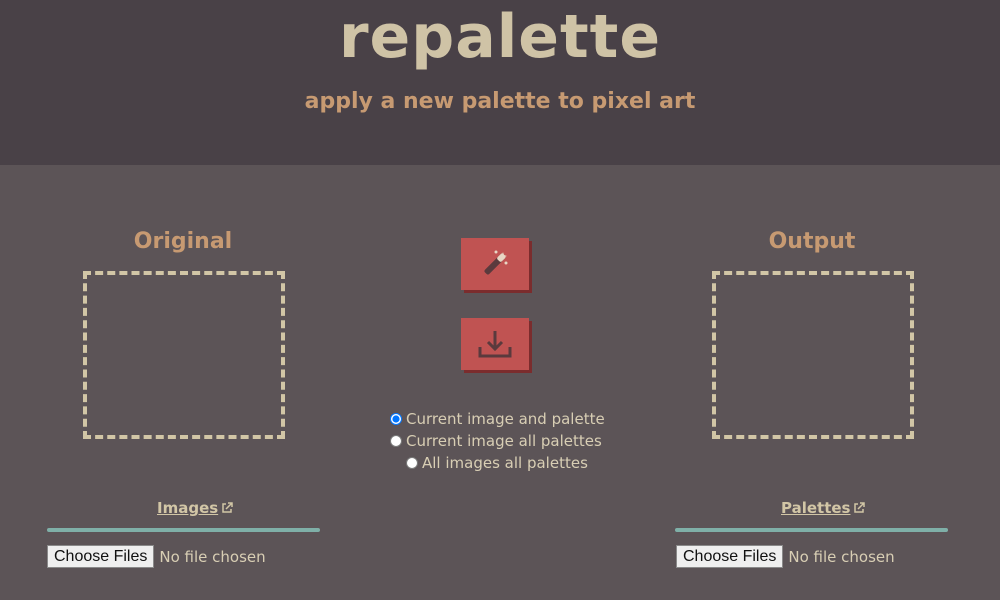 The image size is (1000, 600). What do you see at coordinates (816, 508) in the screenshot?
I see `palettes-link-label: Palettes` at bounding box center [816, 508].